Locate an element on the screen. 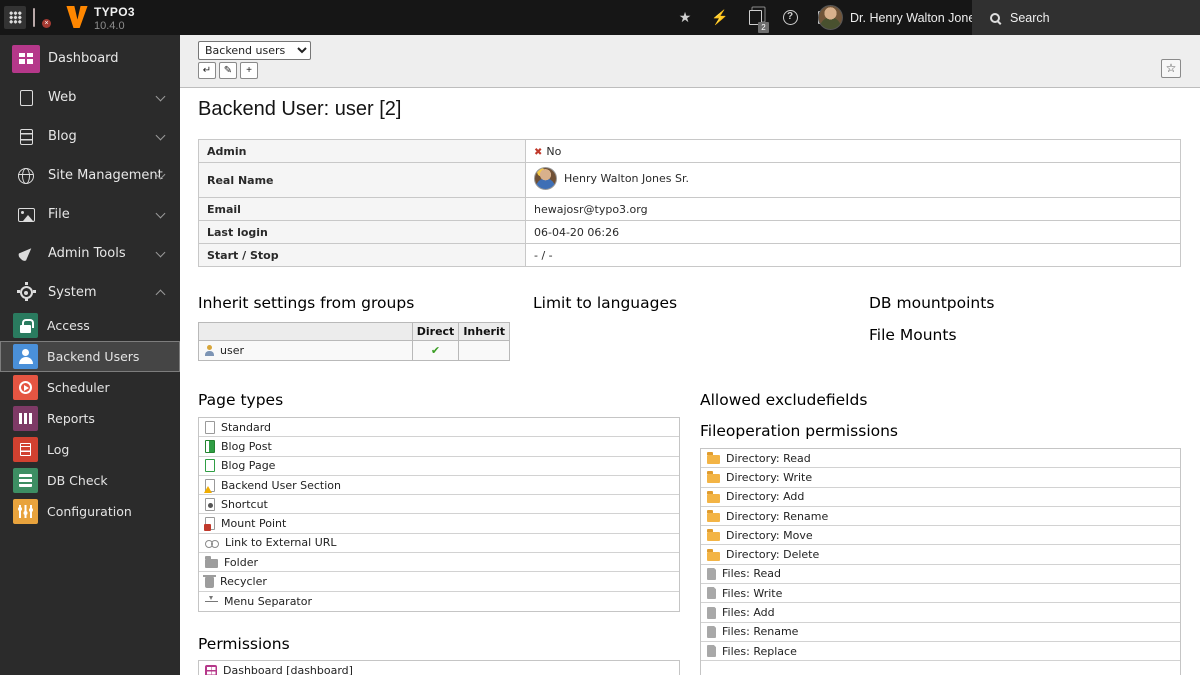  allowed-excludefields-heading: Allowed excludefields is located at coordinates (784, 400).